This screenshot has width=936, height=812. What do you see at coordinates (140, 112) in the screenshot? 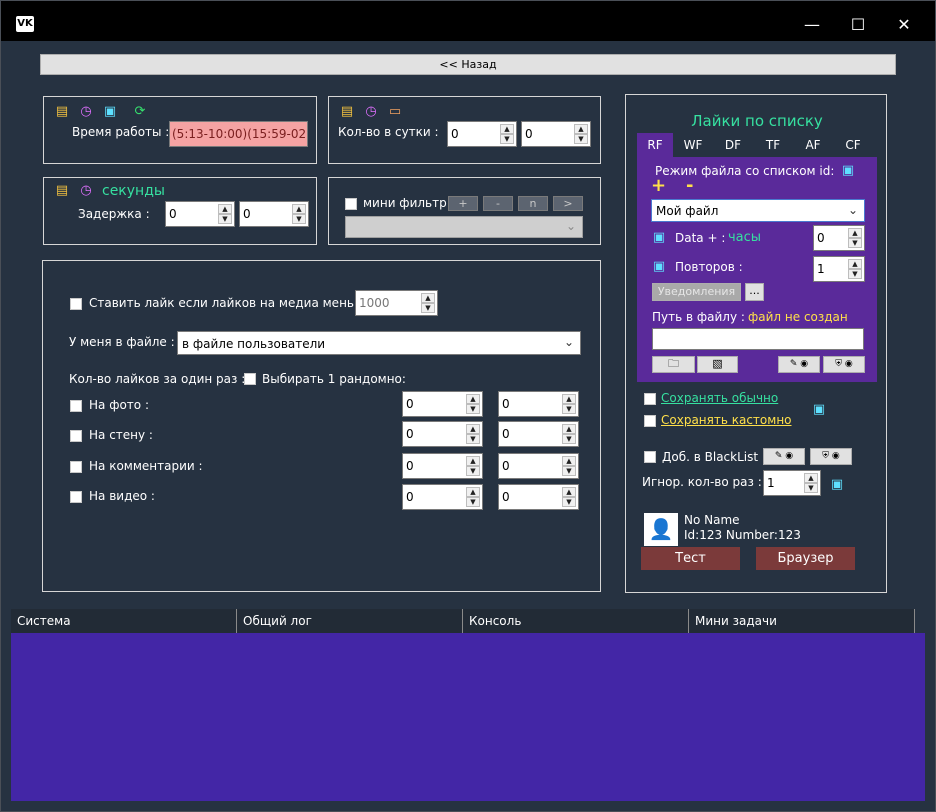
I see `refresh-icon: ⟳` at bounding box center [140, 112].